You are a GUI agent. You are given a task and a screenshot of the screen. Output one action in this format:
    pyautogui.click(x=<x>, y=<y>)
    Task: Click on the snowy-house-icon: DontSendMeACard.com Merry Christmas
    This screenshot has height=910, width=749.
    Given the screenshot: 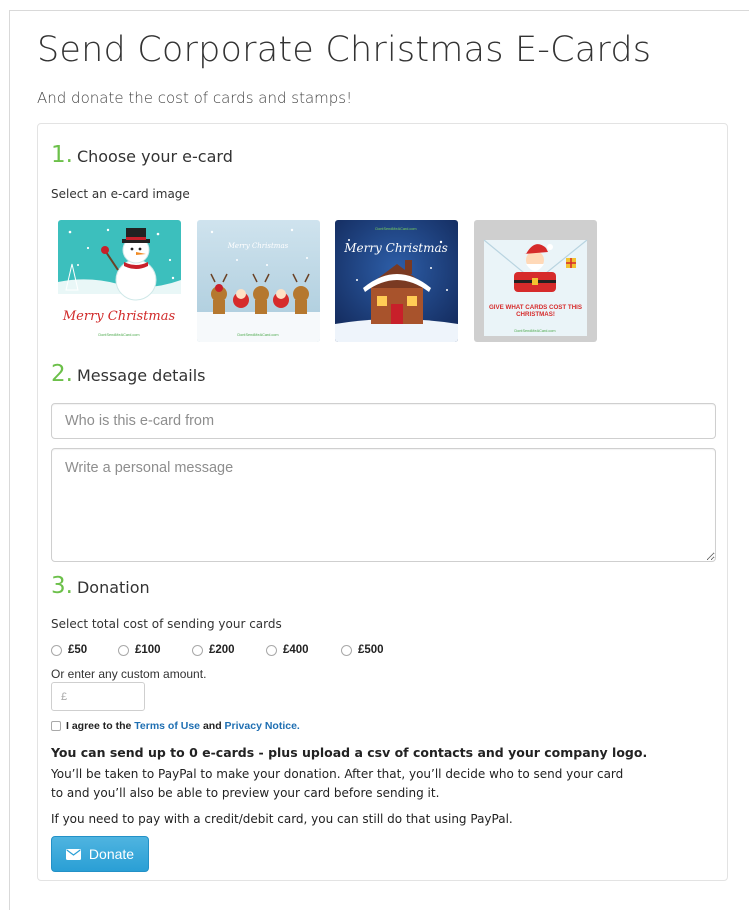 What is the action you would take?
    pyautogui.click(x=396, y=281)
    